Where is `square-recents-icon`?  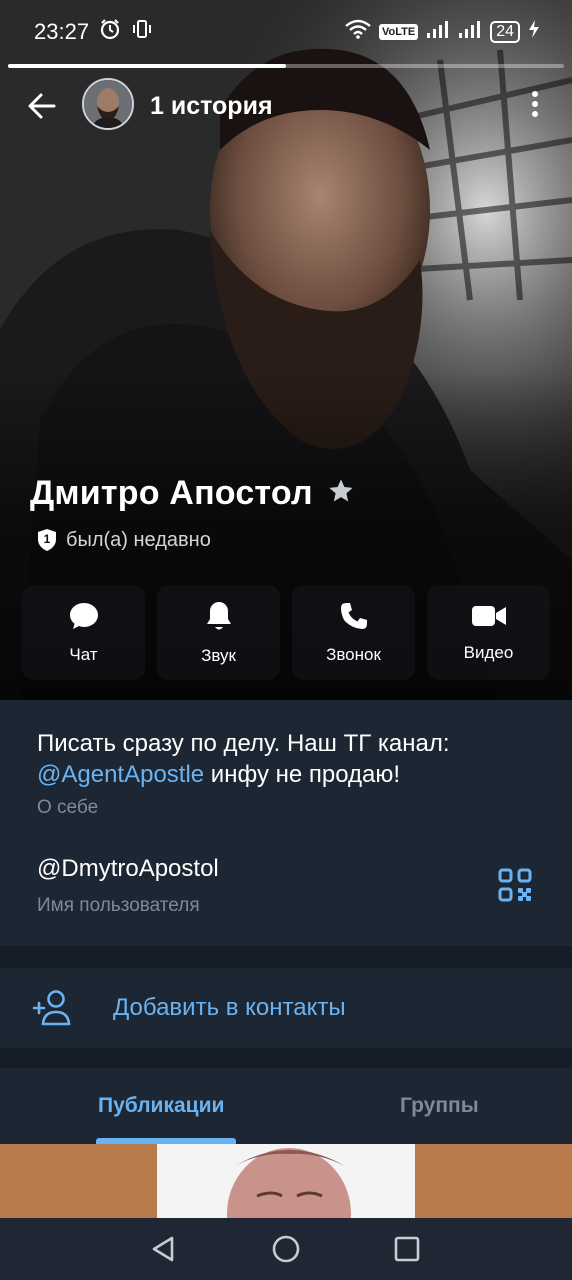
square-recents-icon is located at coordinates (407, 1249).